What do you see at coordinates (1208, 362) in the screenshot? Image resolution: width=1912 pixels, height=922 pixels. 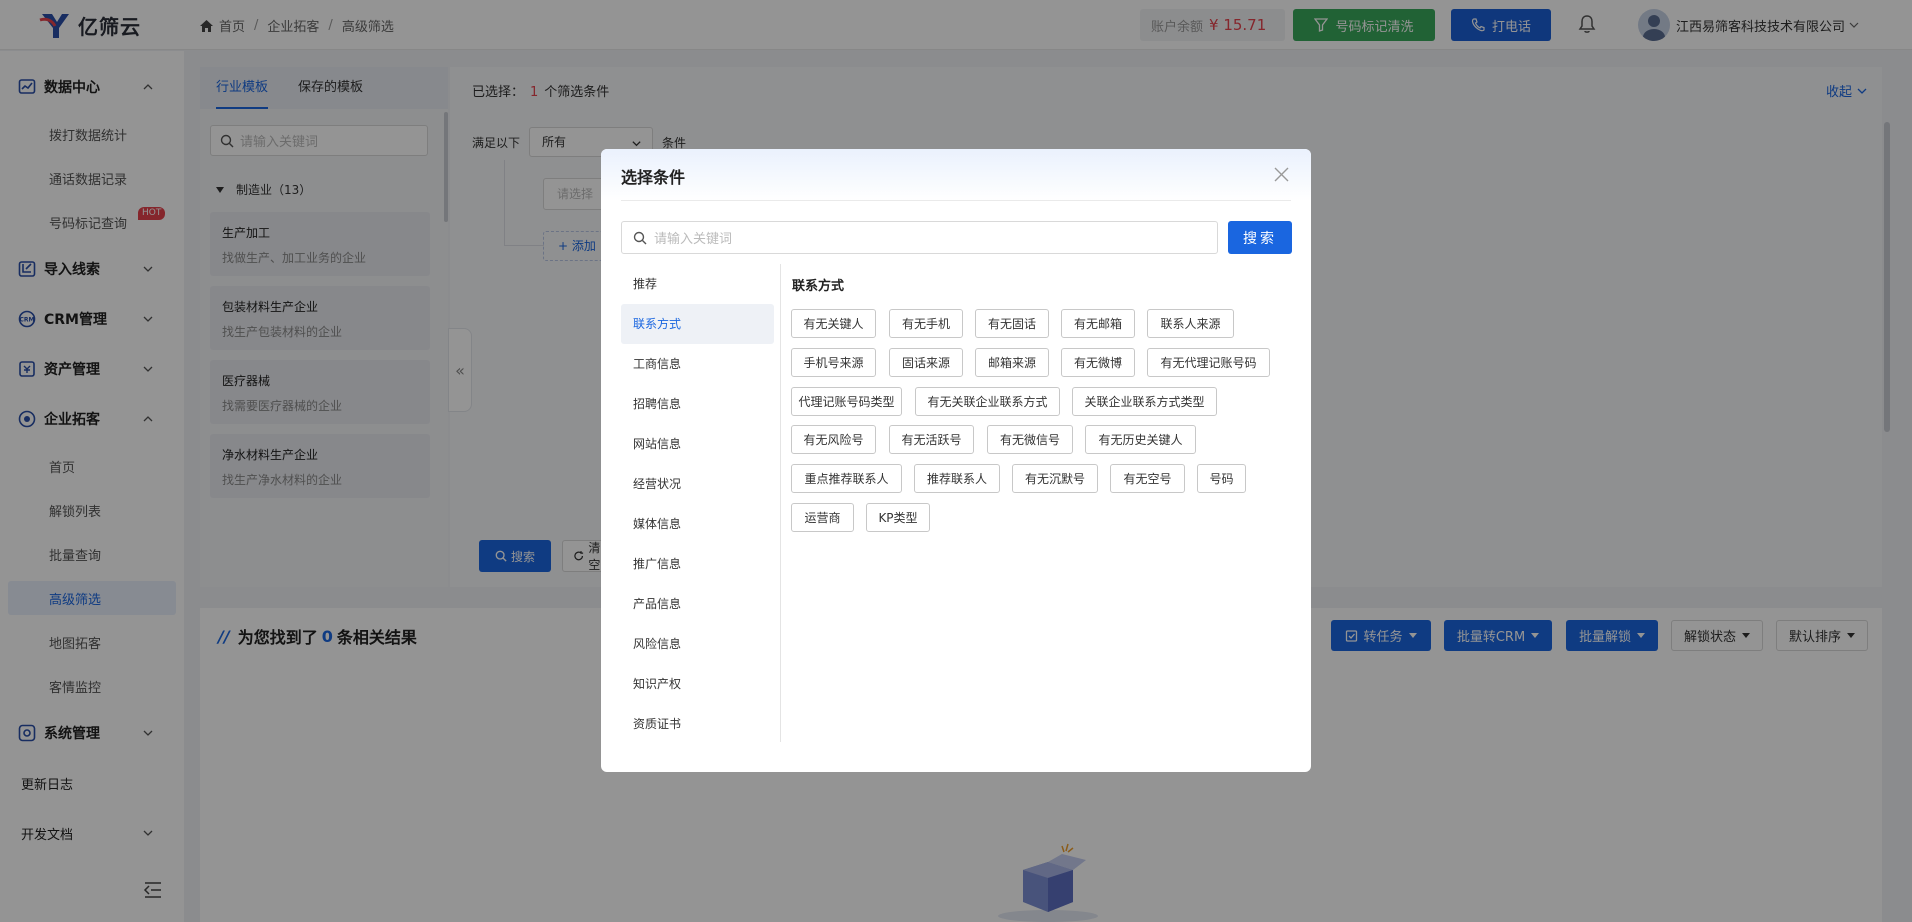 I see `condition-tag: 有无代理记账号码` at bounding box center [1208, 362].